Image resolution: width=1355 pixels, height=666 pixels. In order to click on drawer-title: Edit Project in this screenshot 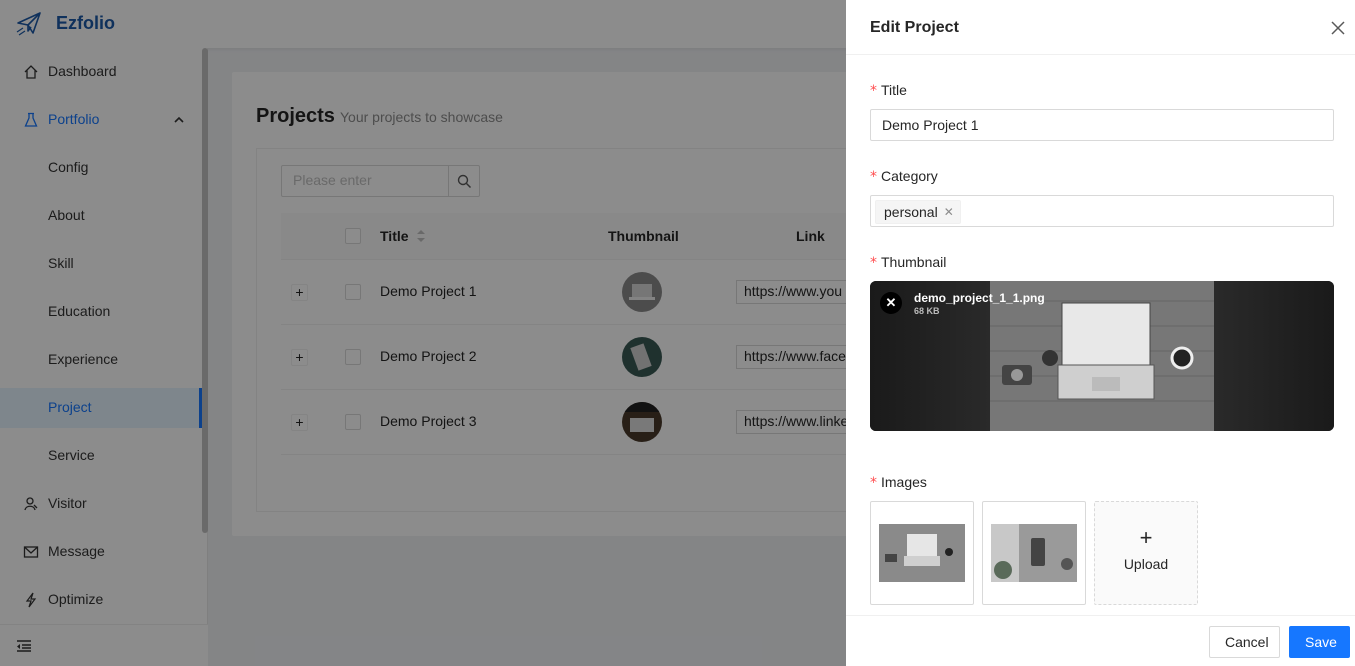, I will do `click(914, 27)`.